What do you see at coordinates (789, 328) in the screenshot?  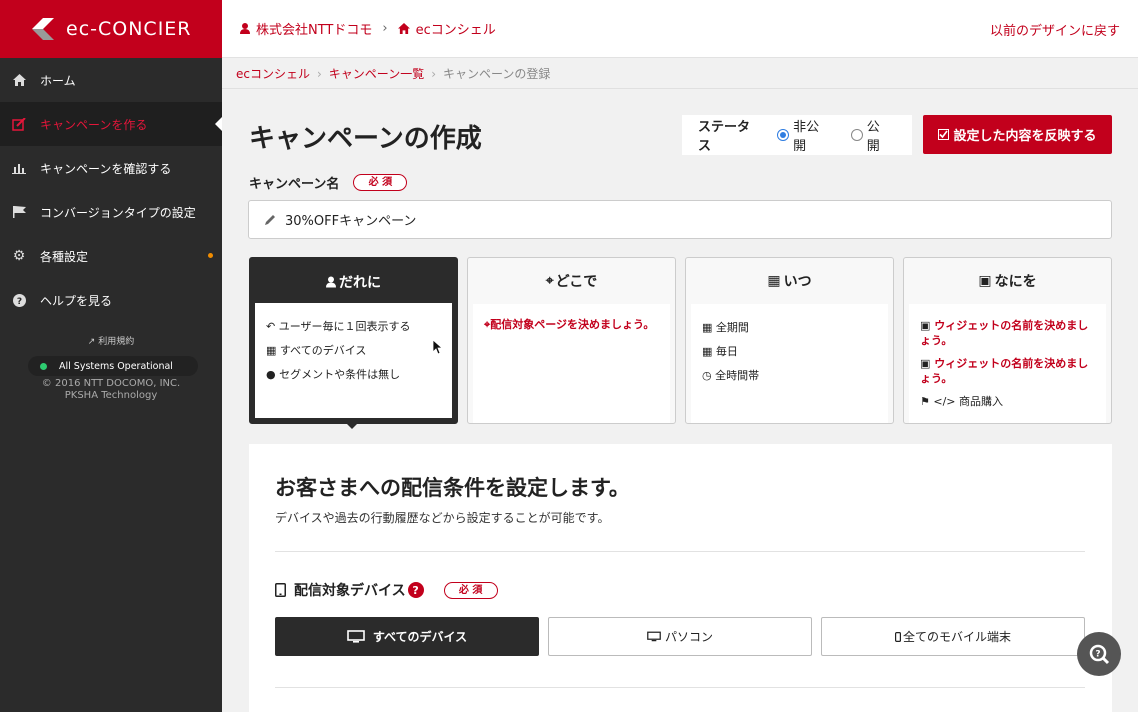 I see `card-line: ▦ 全期間` at bounding box center [789, 328].